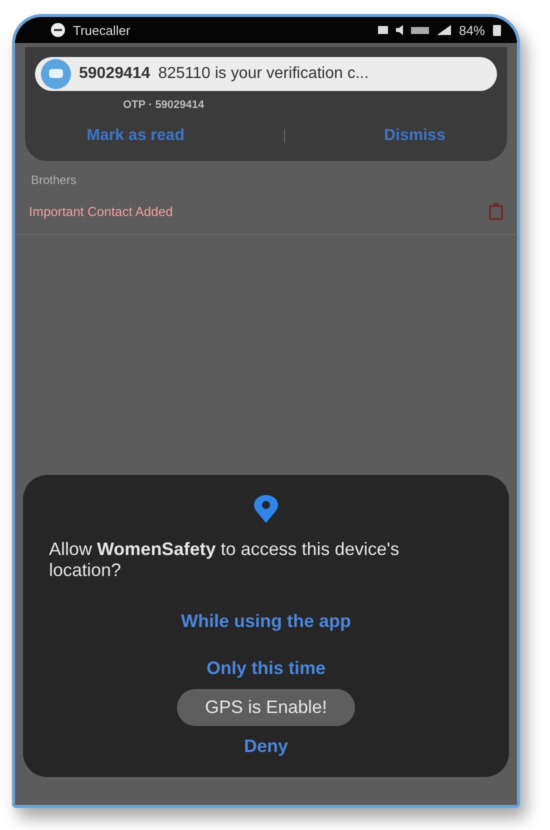 Image resolution: width=550 pixels, height=830 pixels. Describe the element at coordinates (224, 560) in the screenshot. I see `permission-message: Allow WomenSafety to access this device's location?` at that location.